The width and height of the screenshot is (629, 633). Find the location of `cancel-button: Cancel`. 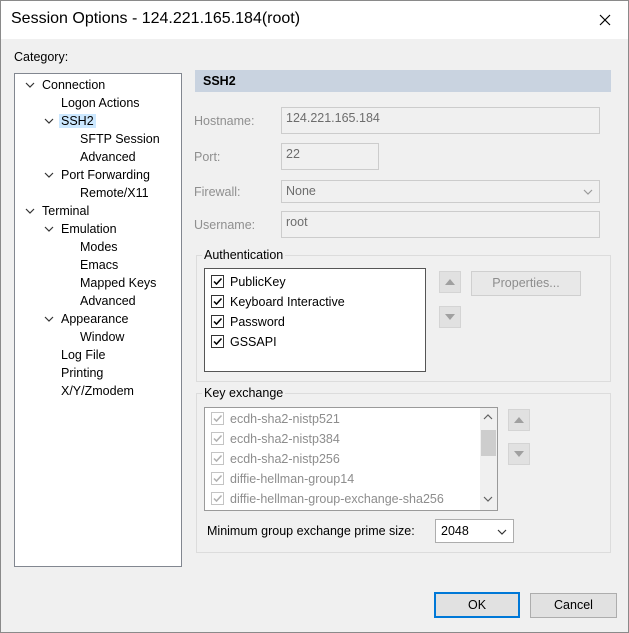

cancel-button: Cancel is located at coordinates (573, 605).